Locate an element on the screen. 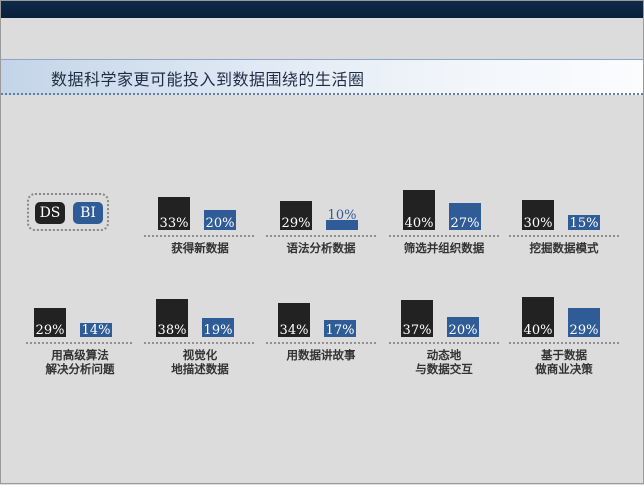 The height and width of the screenshot is (485, 644). value-label-bi: 27% is located at coordinates (465, 223).